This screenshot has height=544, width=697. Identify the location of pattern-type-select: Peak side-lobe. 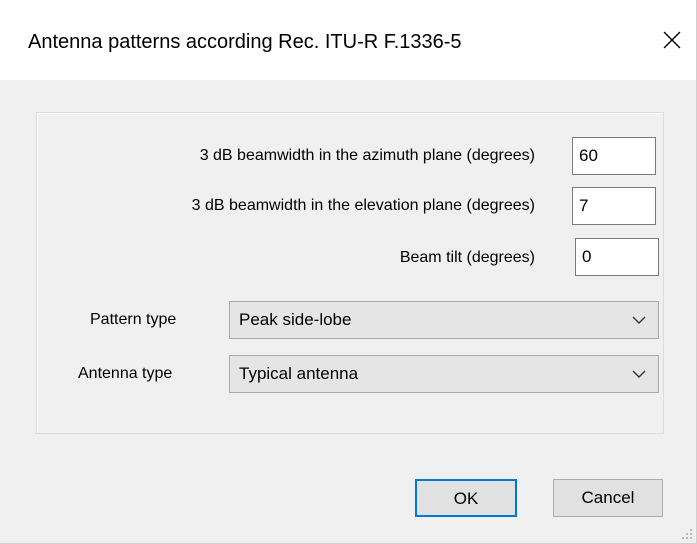
(444, 320).